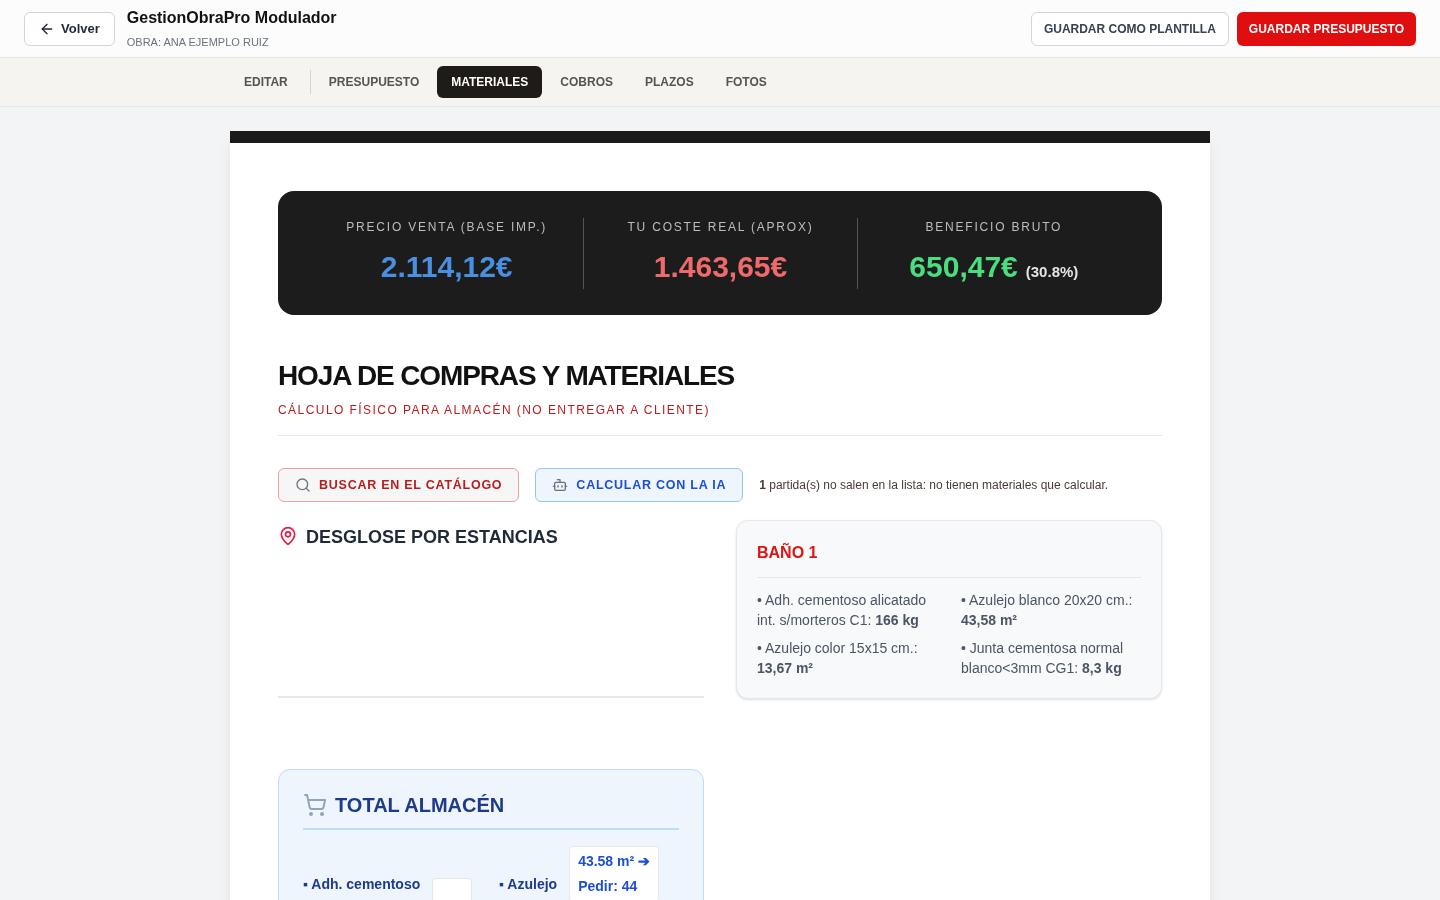 Image resolution: width=1440 pixels, height=900 pixels. I want to click on cart-icon, so click(315, 805).